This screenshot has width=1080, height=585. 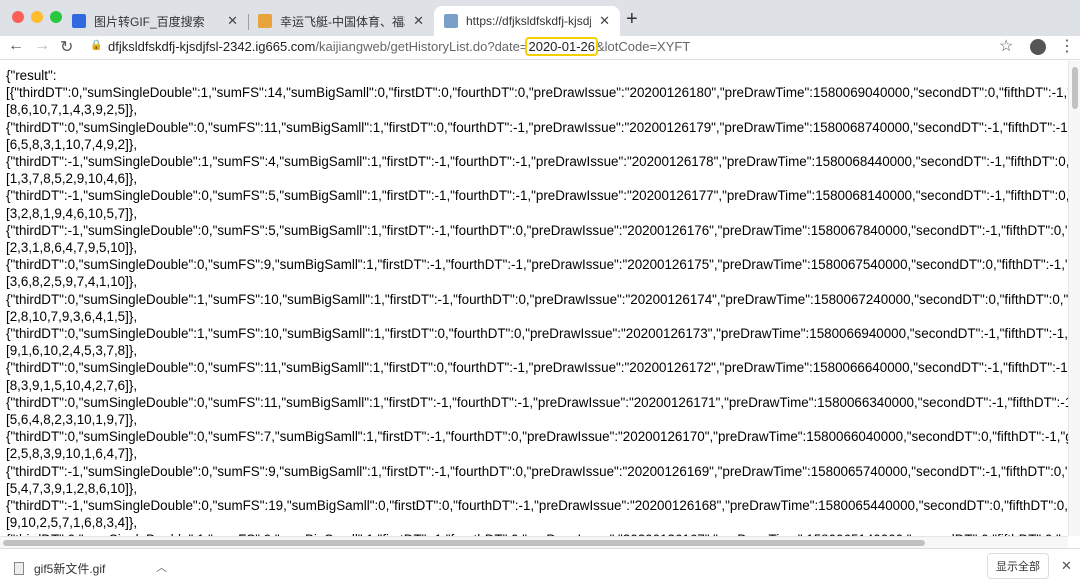 I want to click on download-item: gif5新文件.gif, so click(x=59, y=568).